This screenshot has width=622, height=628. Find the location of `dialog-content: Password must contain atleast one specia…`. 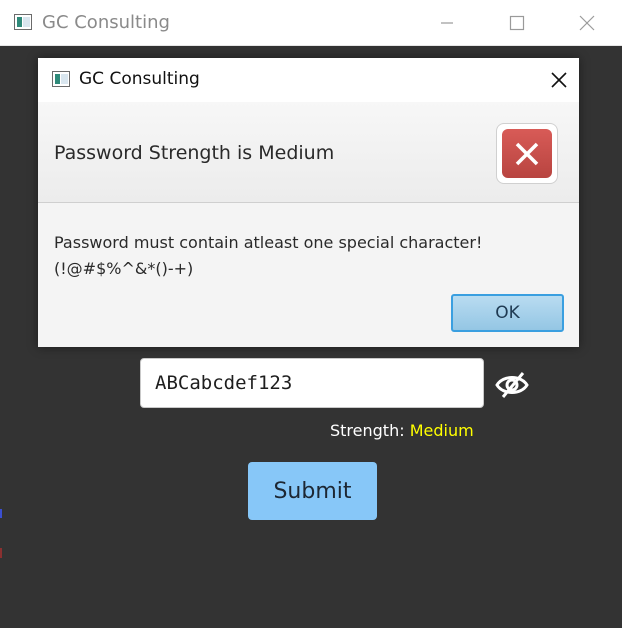

dialog-content: Password must contain atleast one specia… is located at coordinates (268, 256).